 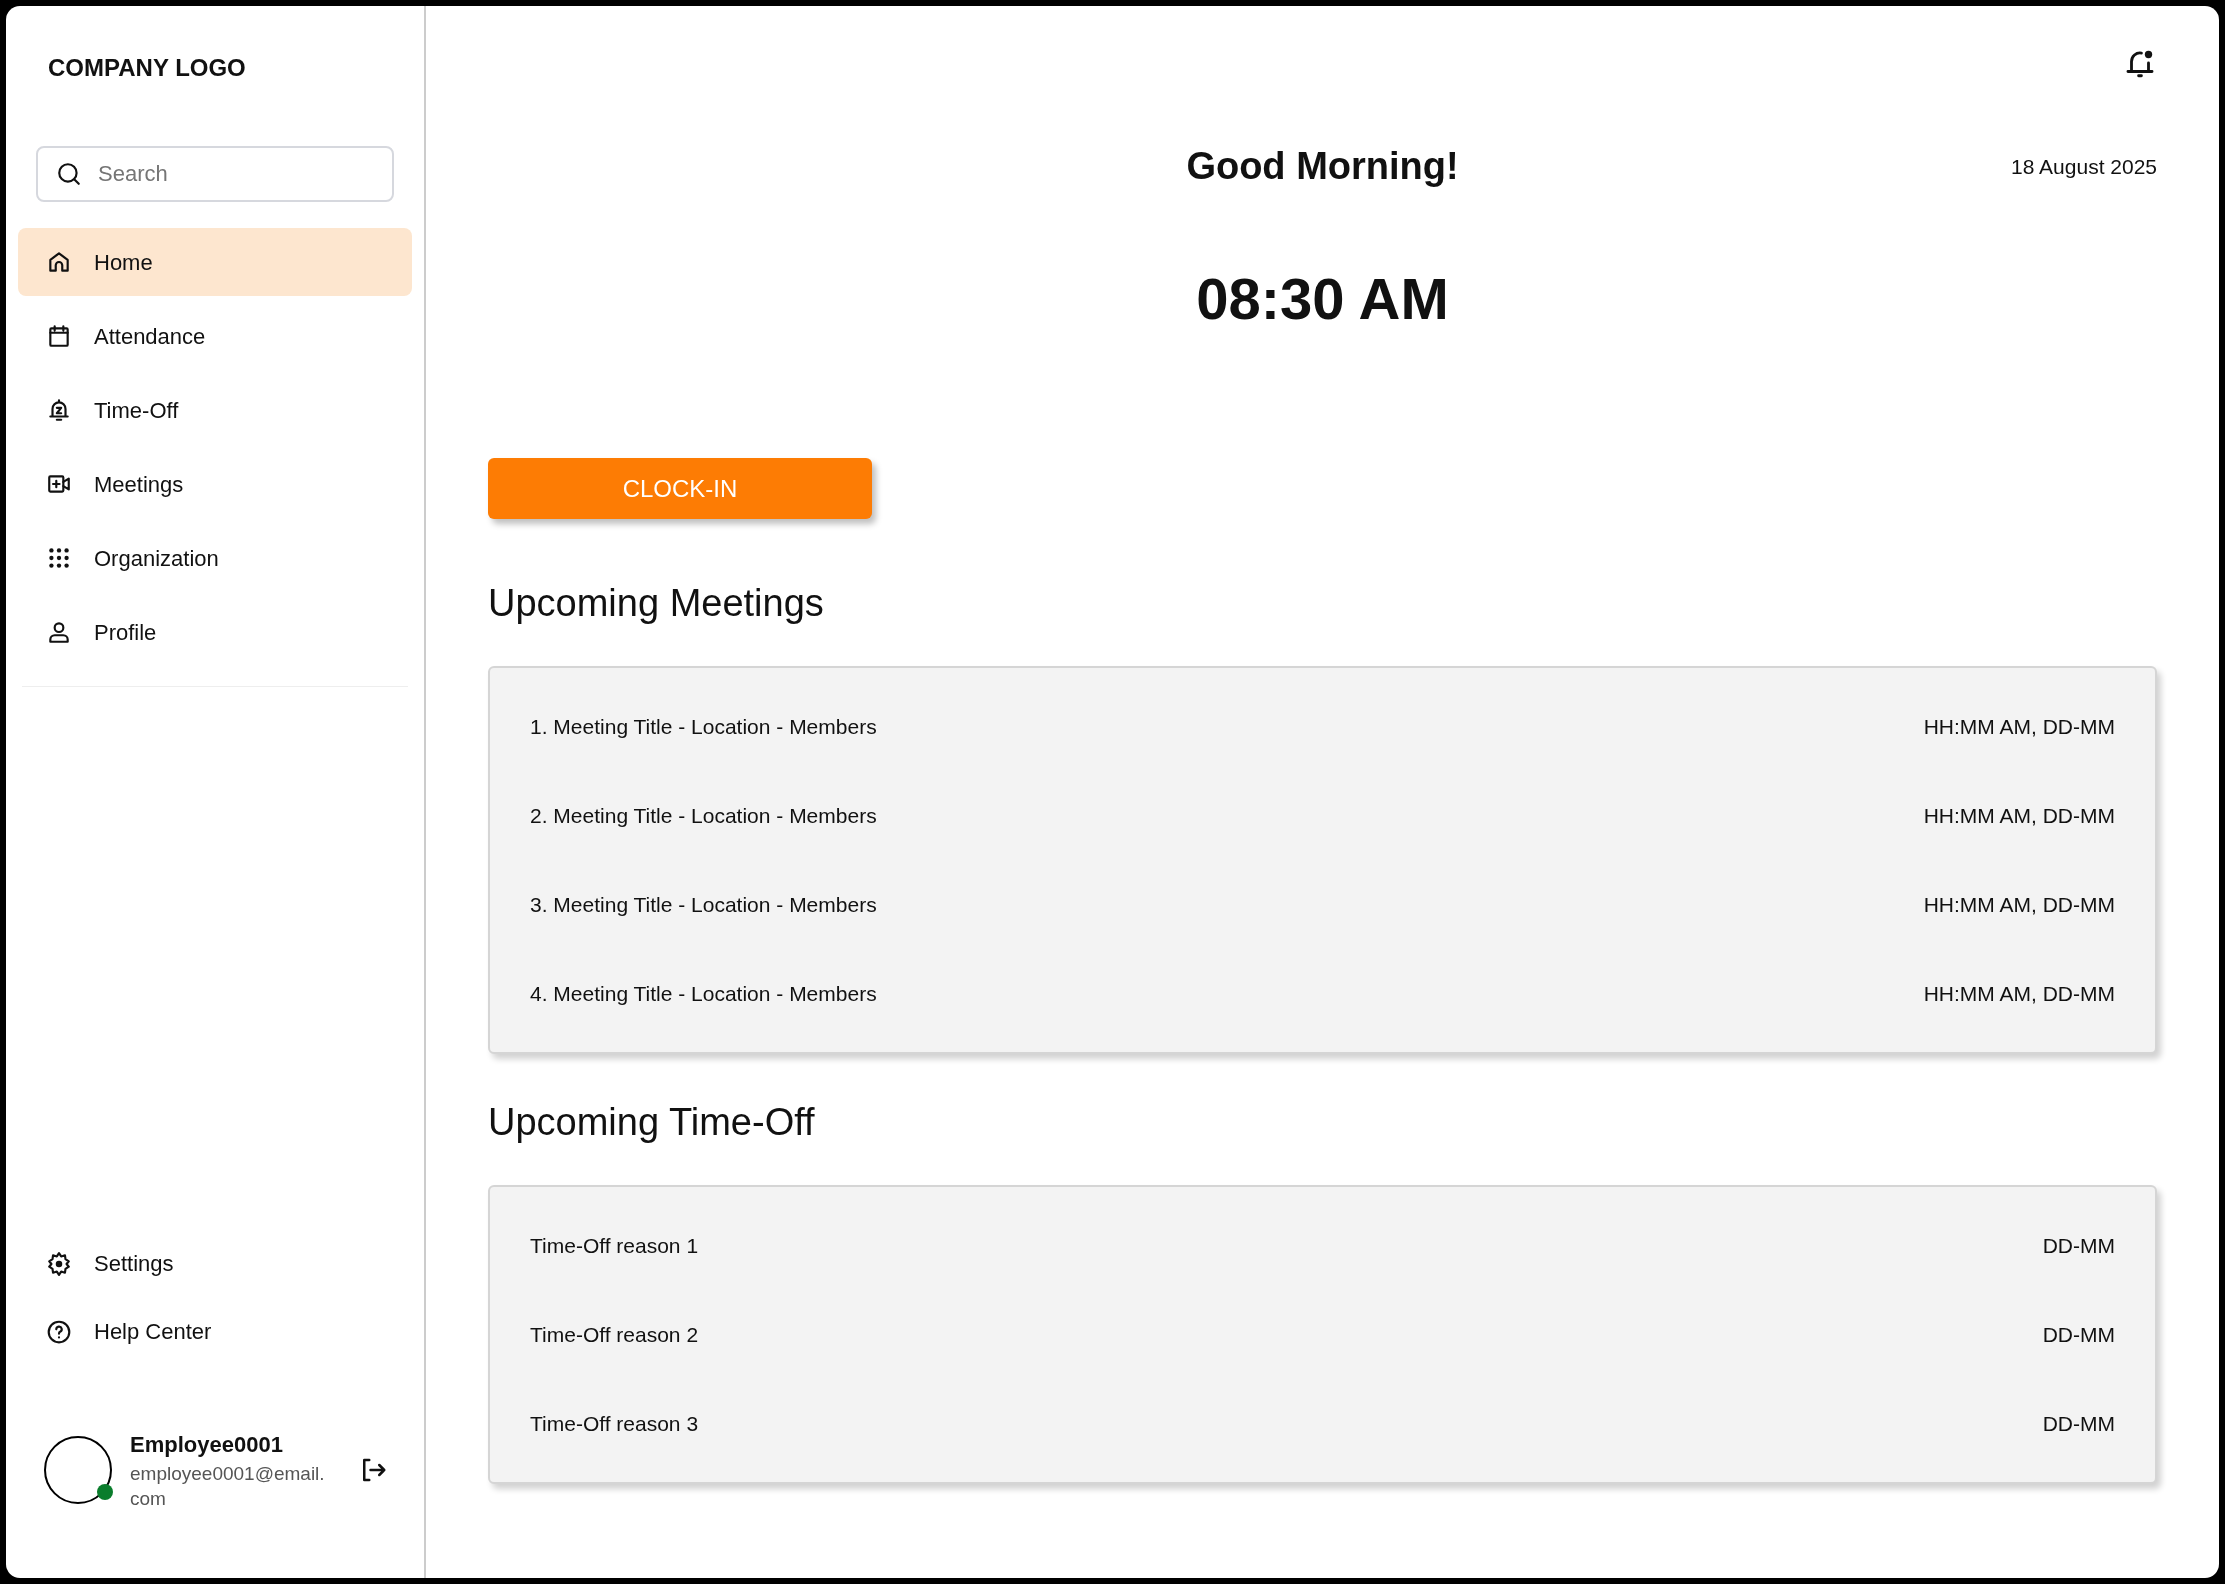 I want to click on nav-item: Meetings, so click(x=215, y=484).